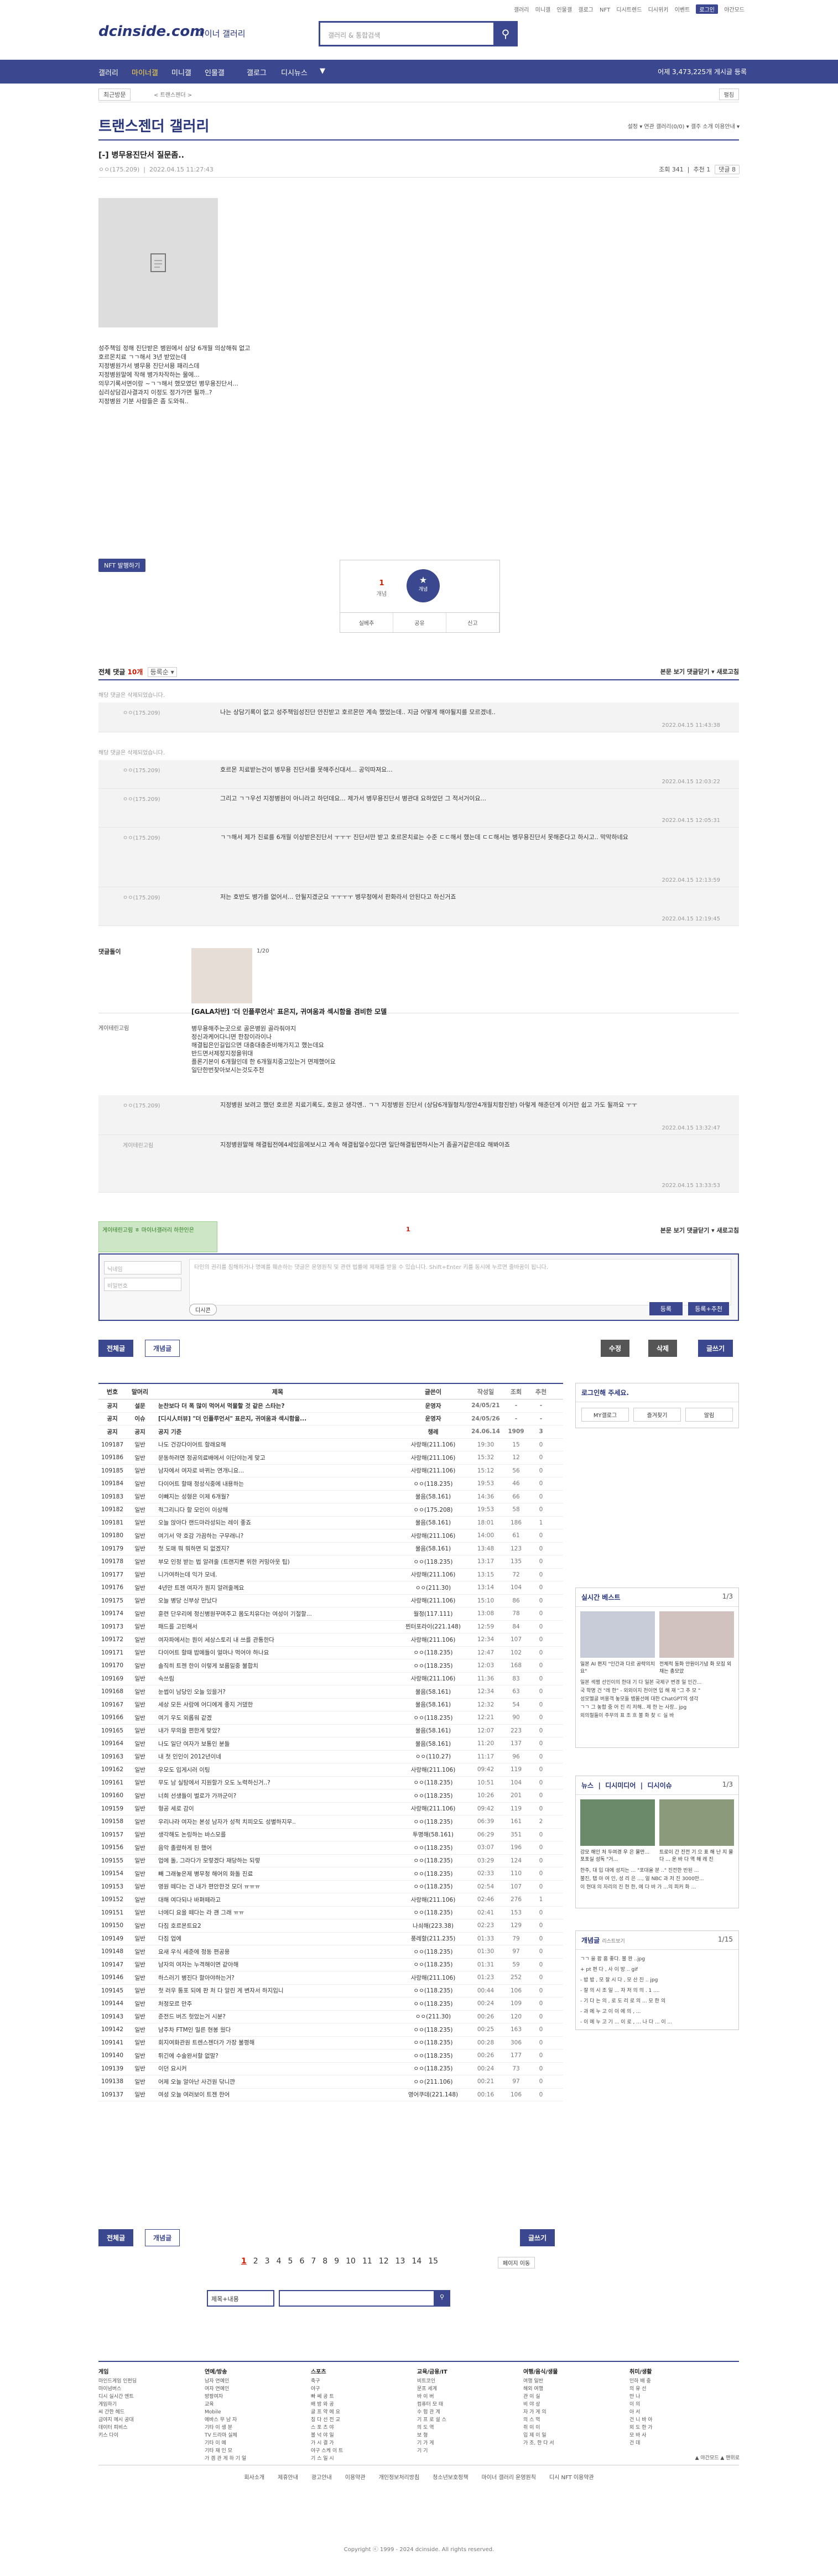 The image size is (838, 2576). I want to click on page-link: 6, so click(301, 2261).